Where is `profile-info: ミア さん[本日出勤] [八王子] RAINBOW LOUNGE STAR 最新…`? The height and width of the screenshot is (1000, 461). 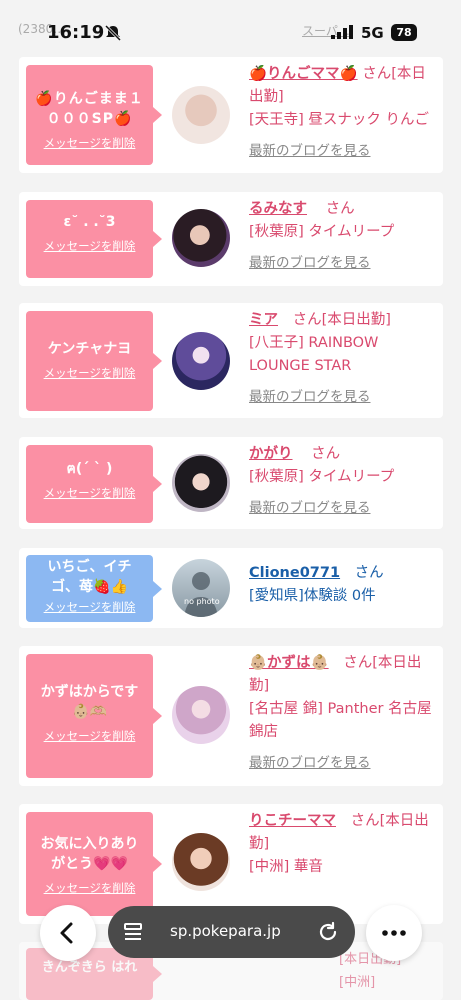
profile-info: ミア さん[本日出勤] [八王子] RAINBOW LOUNGE STAR 最新… is located at coordinates (343, 359).